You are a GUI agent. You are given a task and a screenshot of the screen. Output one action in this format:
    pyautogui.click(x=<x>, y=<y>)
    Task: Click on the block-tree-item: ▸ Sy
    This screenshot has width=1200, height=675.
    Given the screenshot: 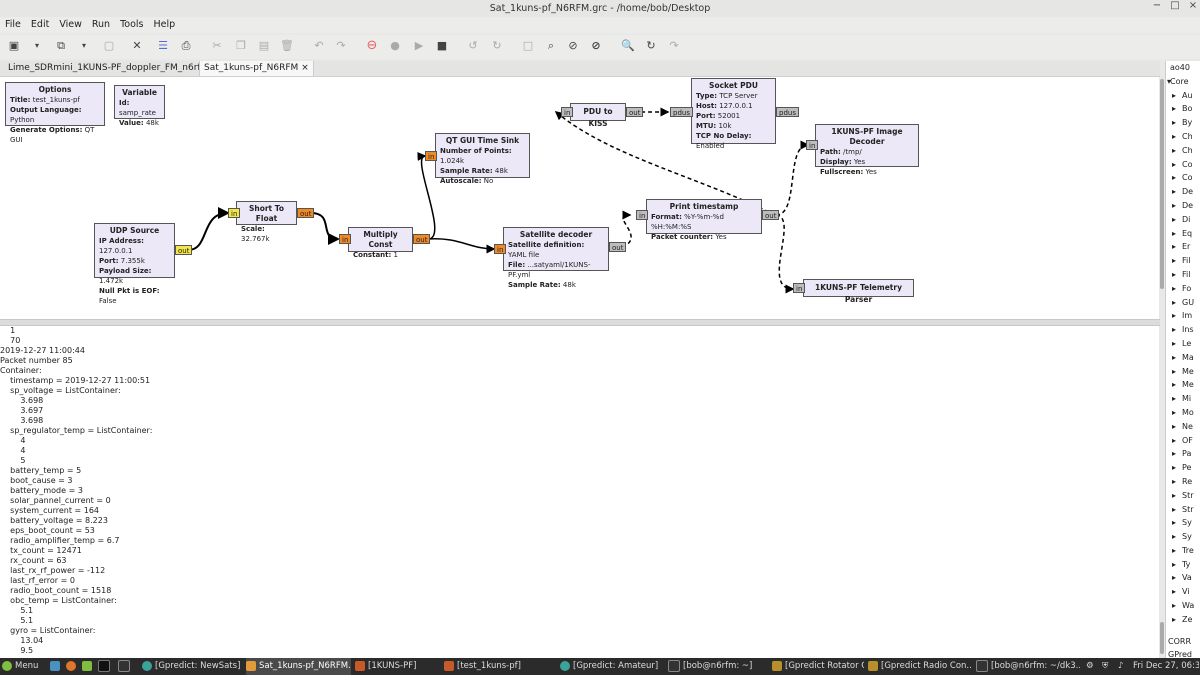 What is the action you would take?
    pyautogui.click(x=1183, y=537)
    